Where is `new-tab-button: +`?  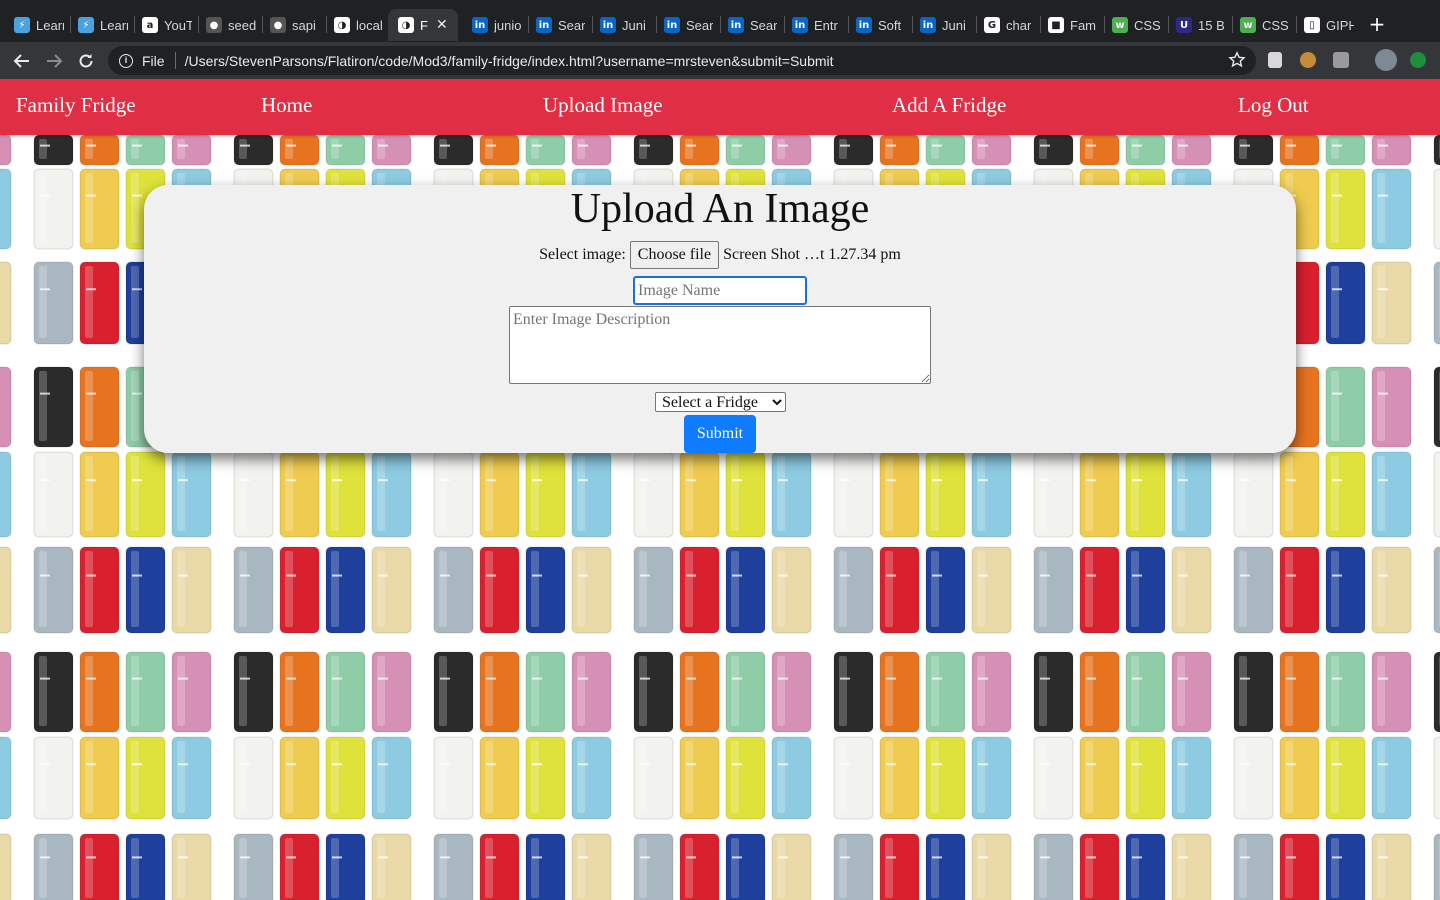
new-tab-button: + is located at coordinates (1377, 24).